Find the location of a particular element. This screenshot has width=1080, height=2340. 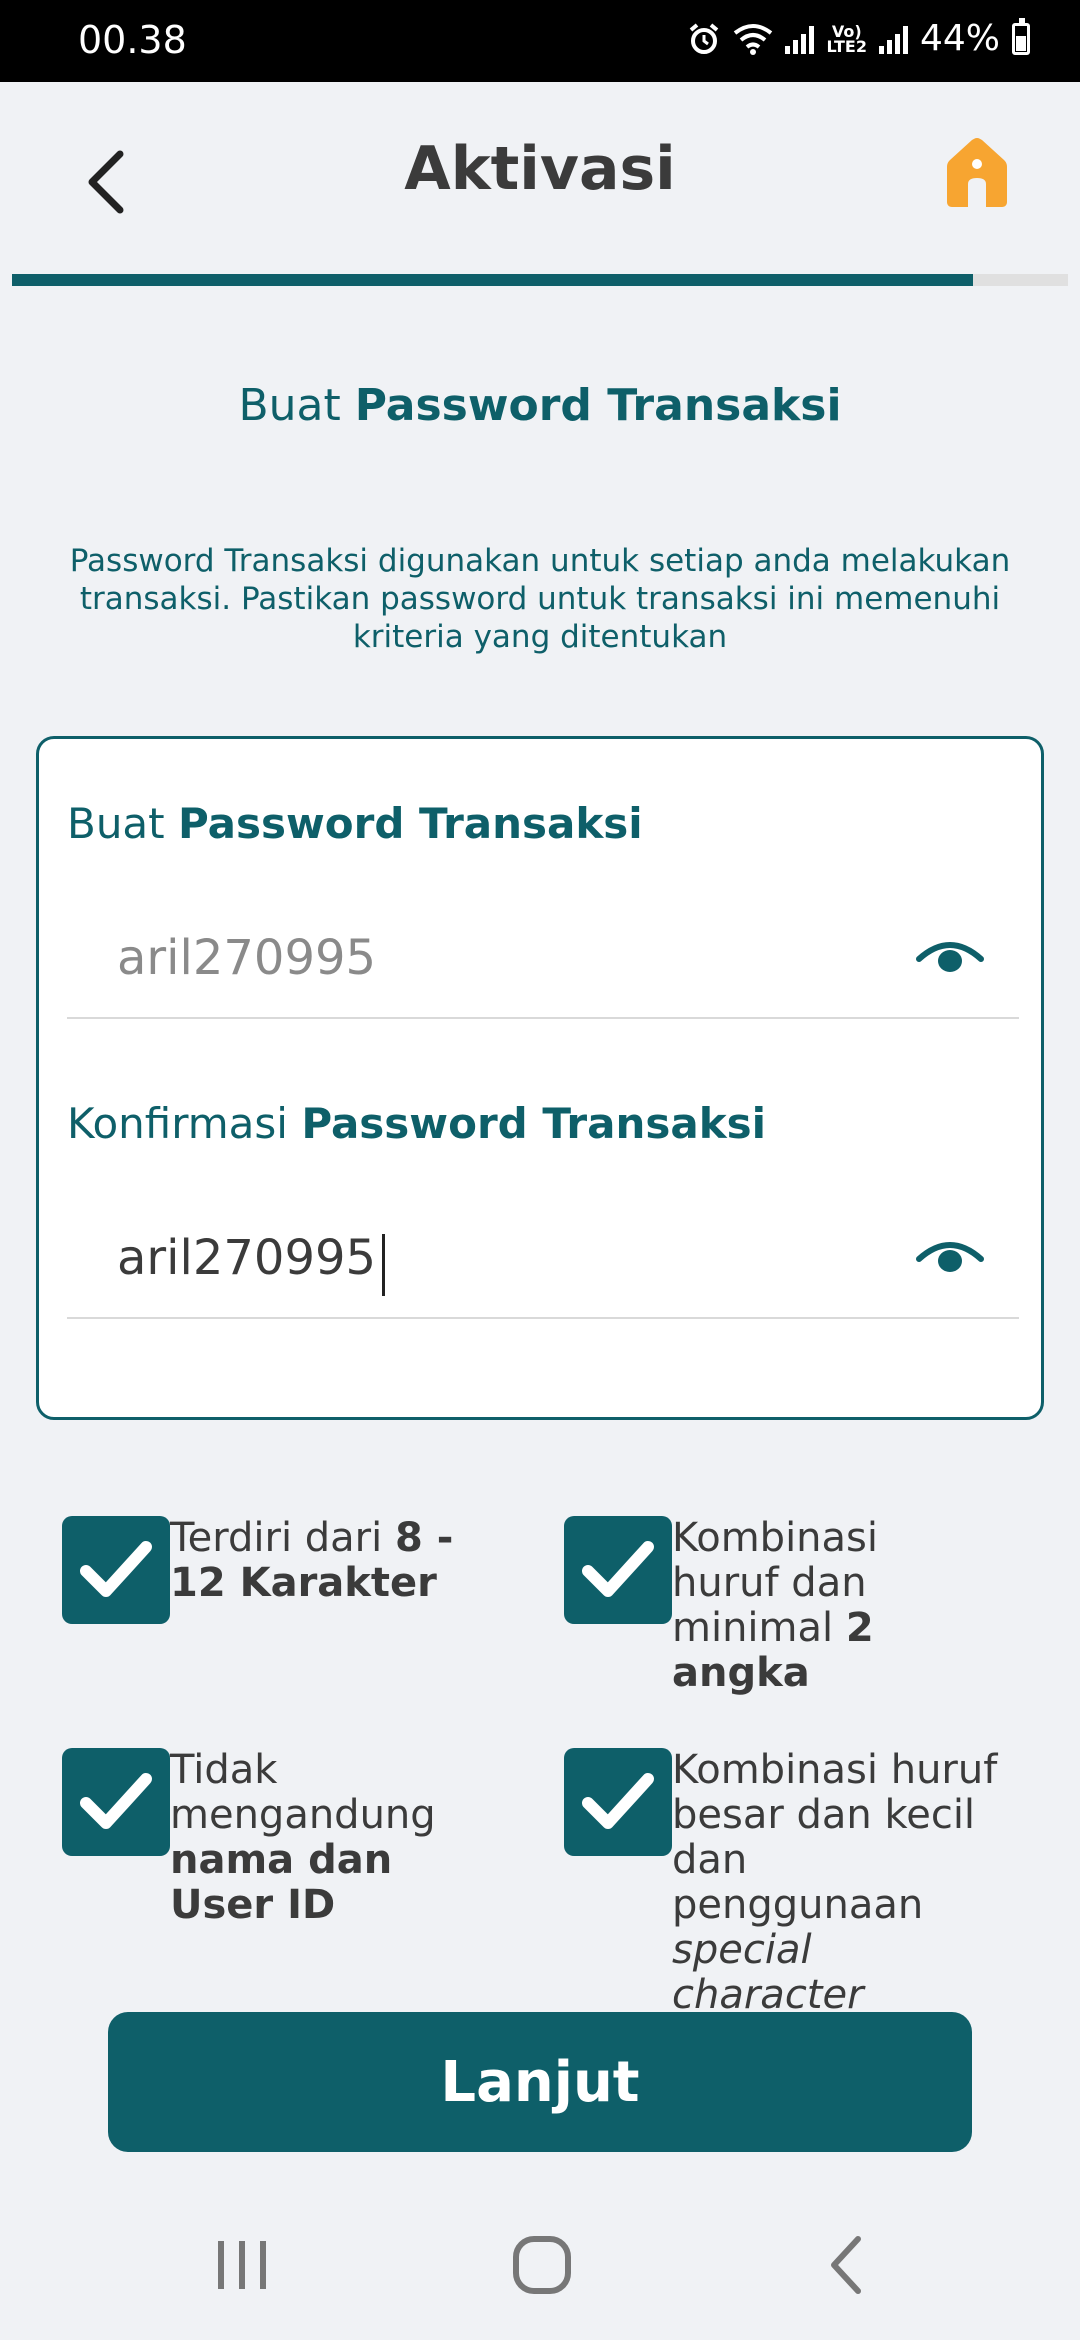

criteria-item: Kombinasi huruf dan minimal 2 angka is located at coordinates (784, 1606).